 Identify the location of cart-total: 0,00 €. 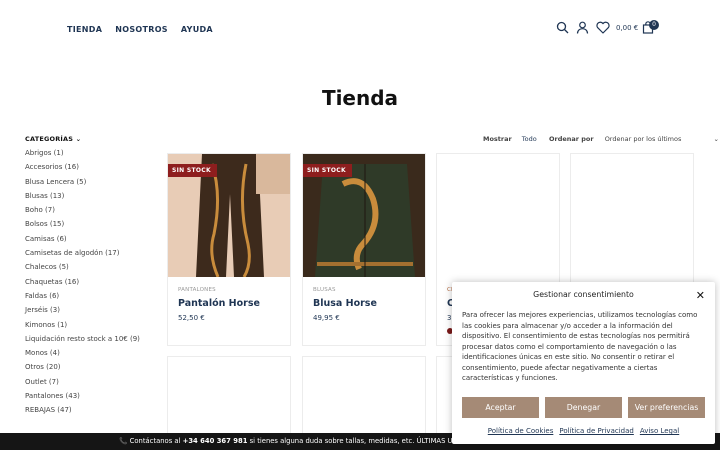
(627, 28).